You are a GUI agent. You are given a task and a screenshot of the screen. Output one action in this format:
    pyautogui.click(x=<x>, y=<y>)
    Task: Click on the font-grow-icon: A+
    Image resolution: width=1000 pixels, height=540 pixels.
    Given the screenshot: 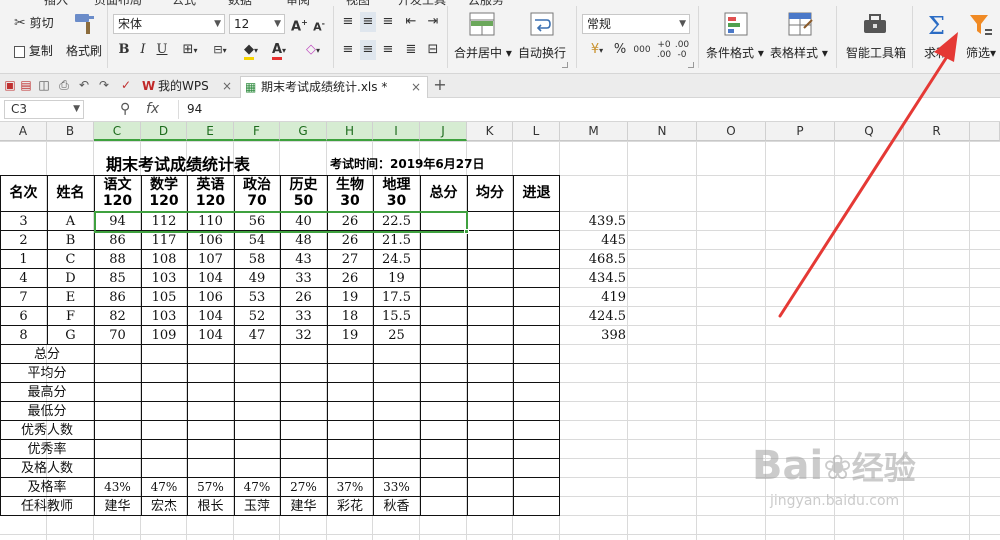 What is the action you would take?
    pyautogui.click(x=299, y=23)
    